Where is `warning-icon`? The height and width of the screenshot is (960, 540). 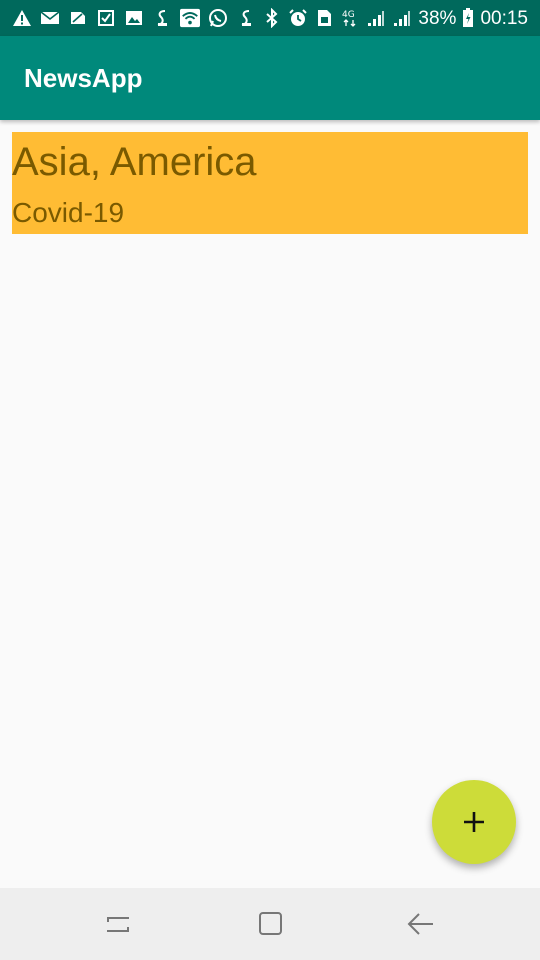
warning-icon is located at coordinates (22, 18).